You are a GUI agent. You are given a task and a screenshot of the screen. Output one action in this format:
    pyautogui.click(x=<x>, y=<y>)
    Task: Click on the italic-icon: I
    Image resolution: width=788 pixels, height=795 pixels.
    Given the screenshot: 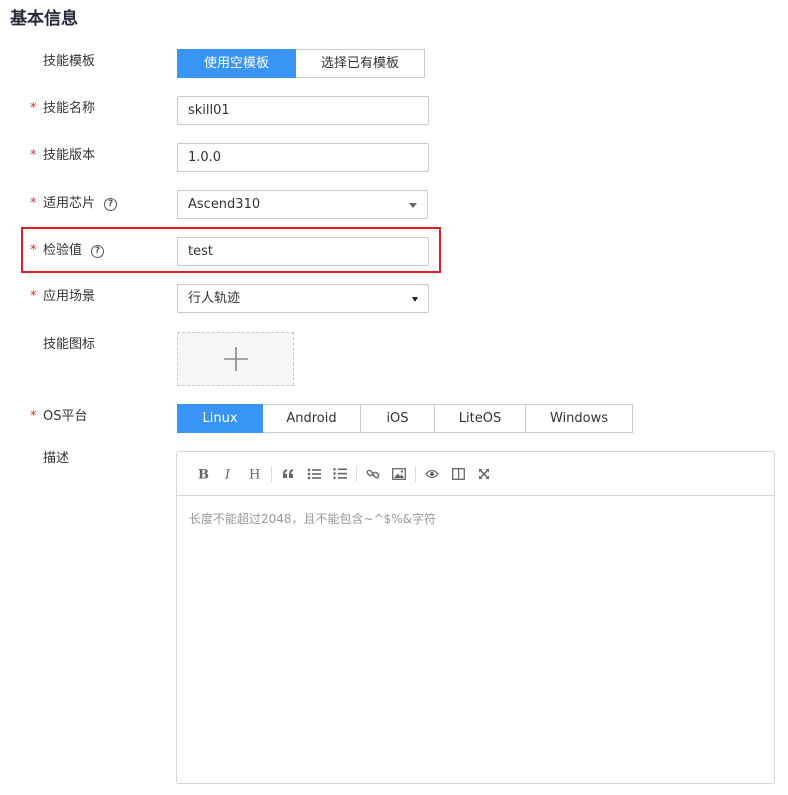 What is the action you would take?
    pyautogui.click(x=229, y=474)
    